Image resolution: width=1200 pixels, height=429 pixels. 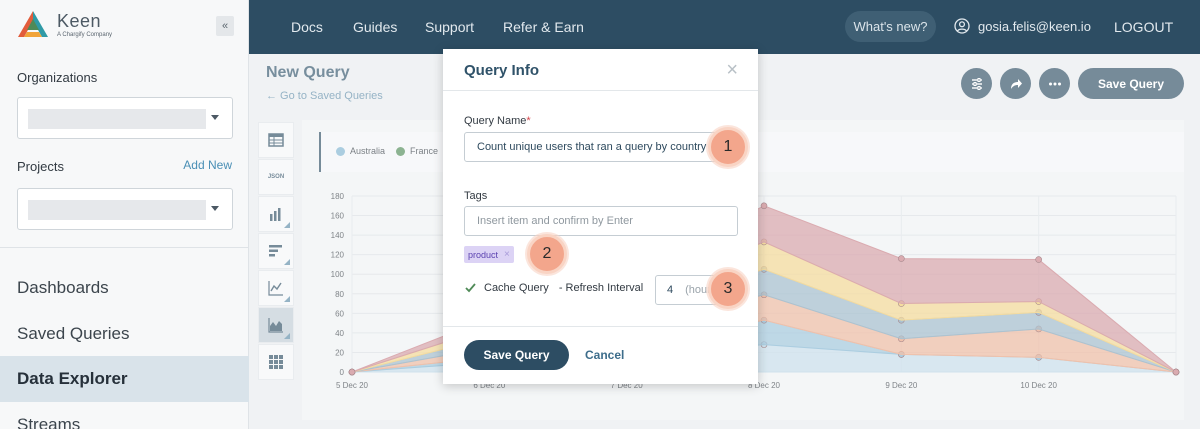 What do you see at coordinates (601, 221) in the screenshot?
I see `tags-input: Insert item and confirm by Enter` at bounding box center [601, 221].